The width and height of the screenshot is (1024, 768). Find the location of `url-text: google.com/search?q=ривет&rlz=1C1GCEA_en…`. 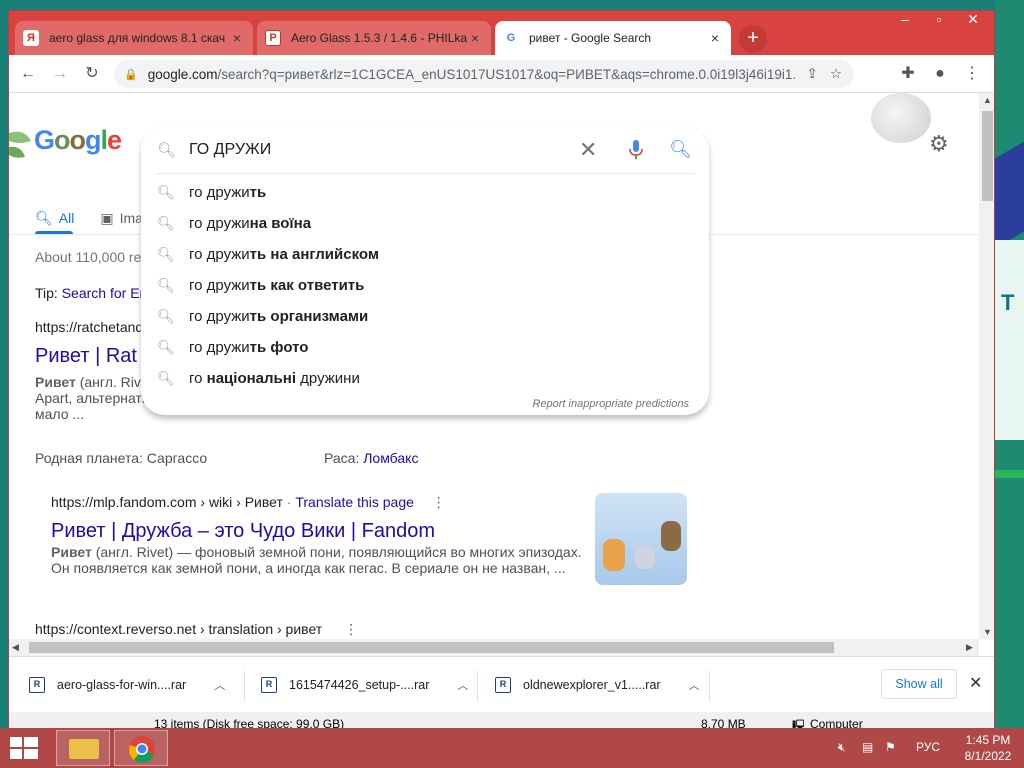

url-text: google.com/search?q=ривет&rlz=1C1GCEA_en… is located at coordinates (471, 74).